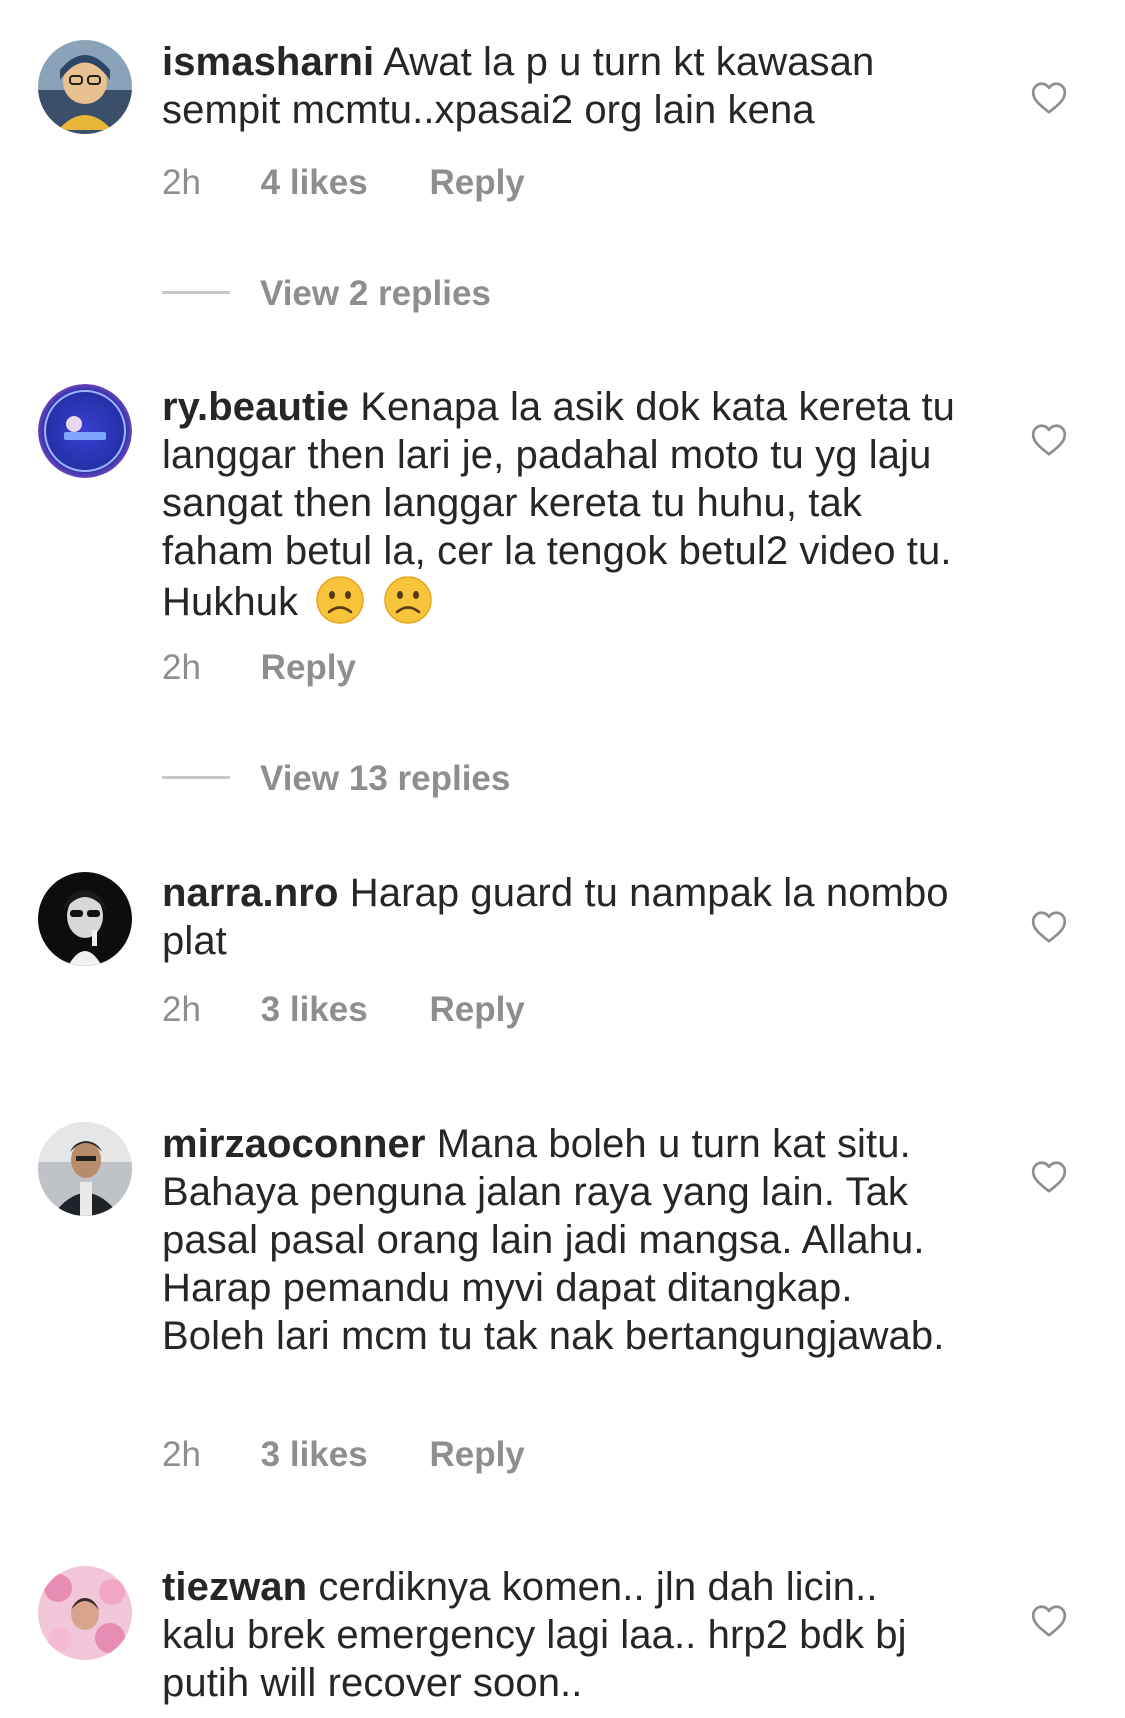 The height and width of the screenshot is (1718, 1125). I want to click on comment-meta: 2h 4 likes Reply, so click(343, 183).